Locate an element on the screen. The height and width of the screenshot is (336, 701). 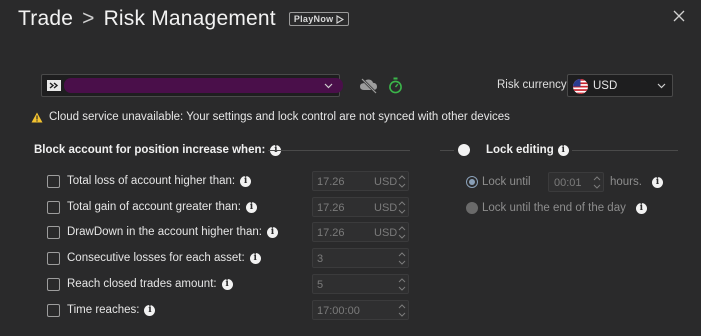
playnow-button: PlayNow is located at coordinates (319, 19).